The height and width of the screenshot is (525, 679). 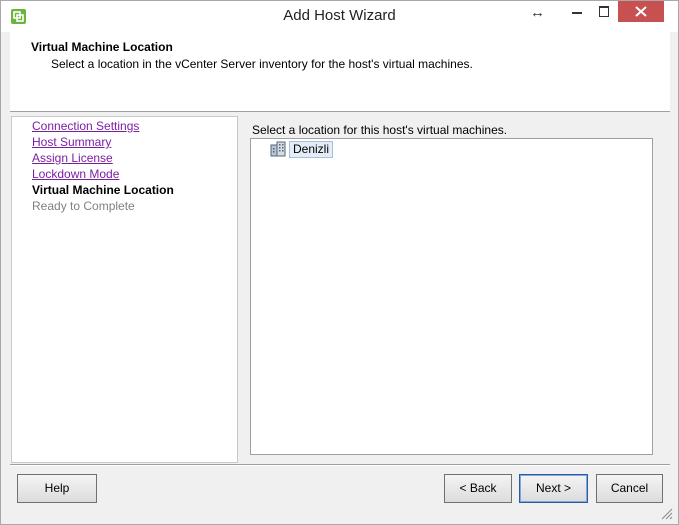 I want to click on tree-node-label: Denizli, so click(x=311, y=149).